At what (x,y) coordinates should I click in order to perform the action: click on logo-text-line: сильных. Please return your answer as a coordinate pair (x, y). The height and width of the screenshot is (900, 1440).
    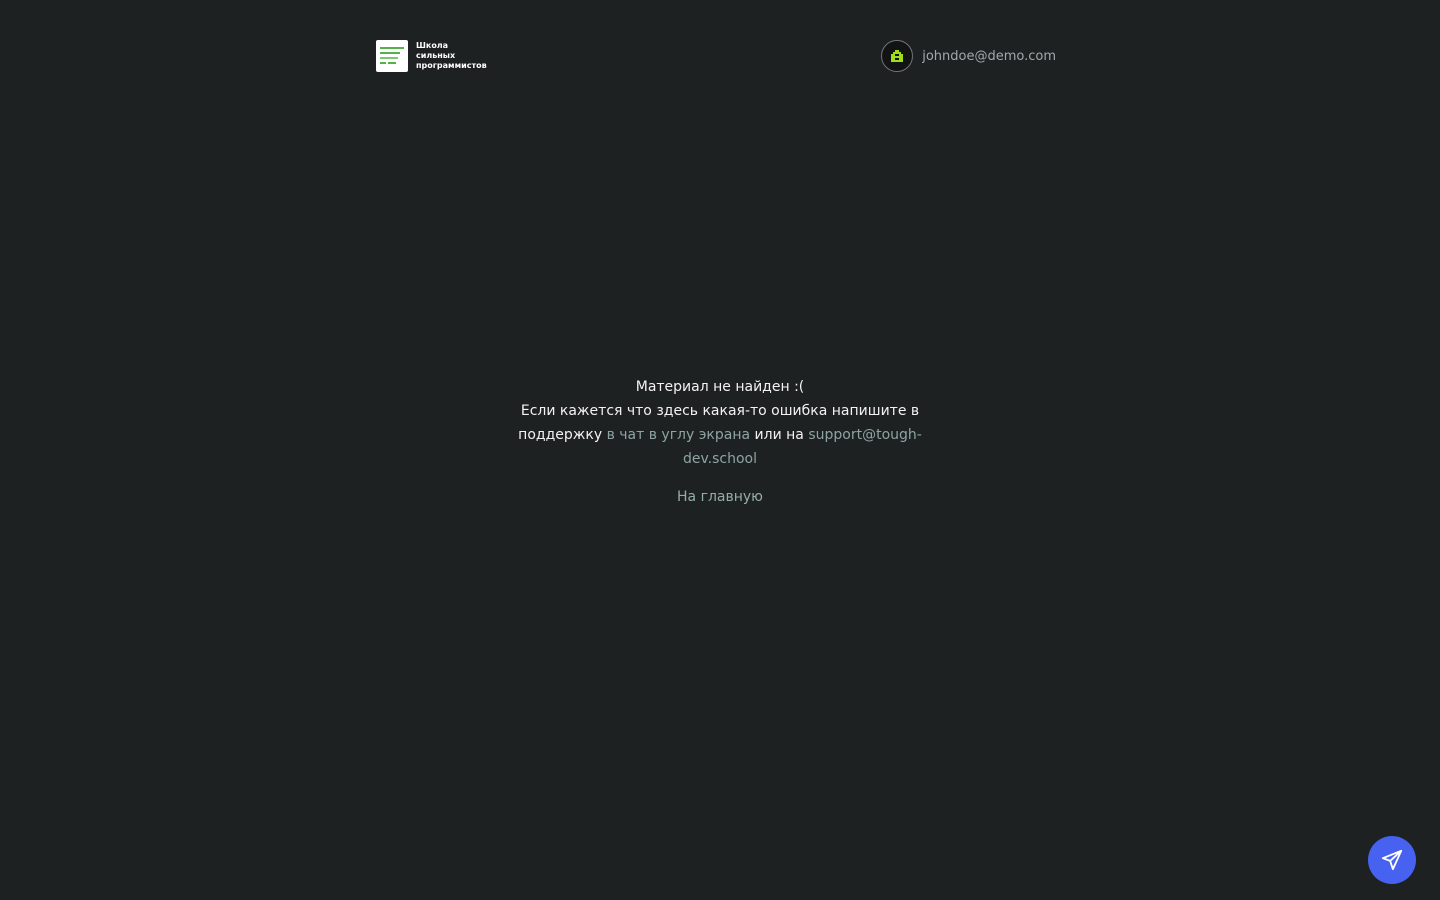
    Looking at the image, I should click on (436, 55).